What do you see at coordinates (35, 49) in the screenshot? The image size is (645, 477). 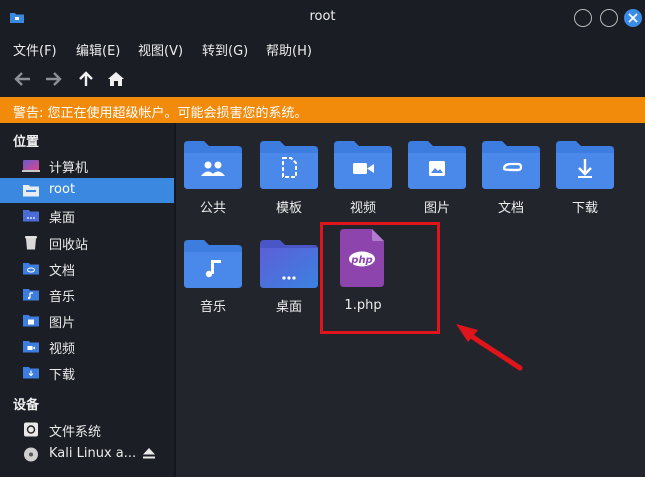 I see `menu-file: 文件(F)` at bounding box center [35, 49].